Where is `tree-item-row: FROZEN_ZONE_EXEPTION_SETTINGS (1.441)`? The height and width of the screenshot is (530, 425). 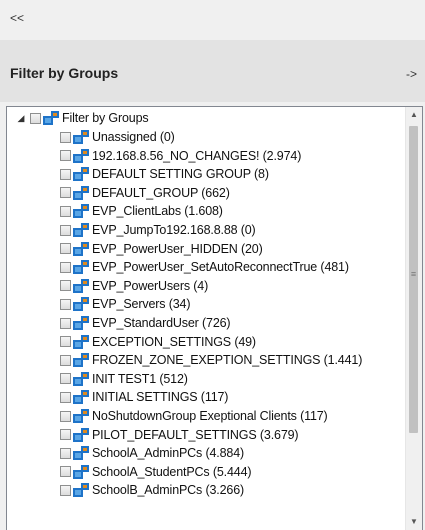 tree-item-row: FROZEN_ZONE_EXEPTION_SETTINGS (1.441) is located at coordinates (211, 360).